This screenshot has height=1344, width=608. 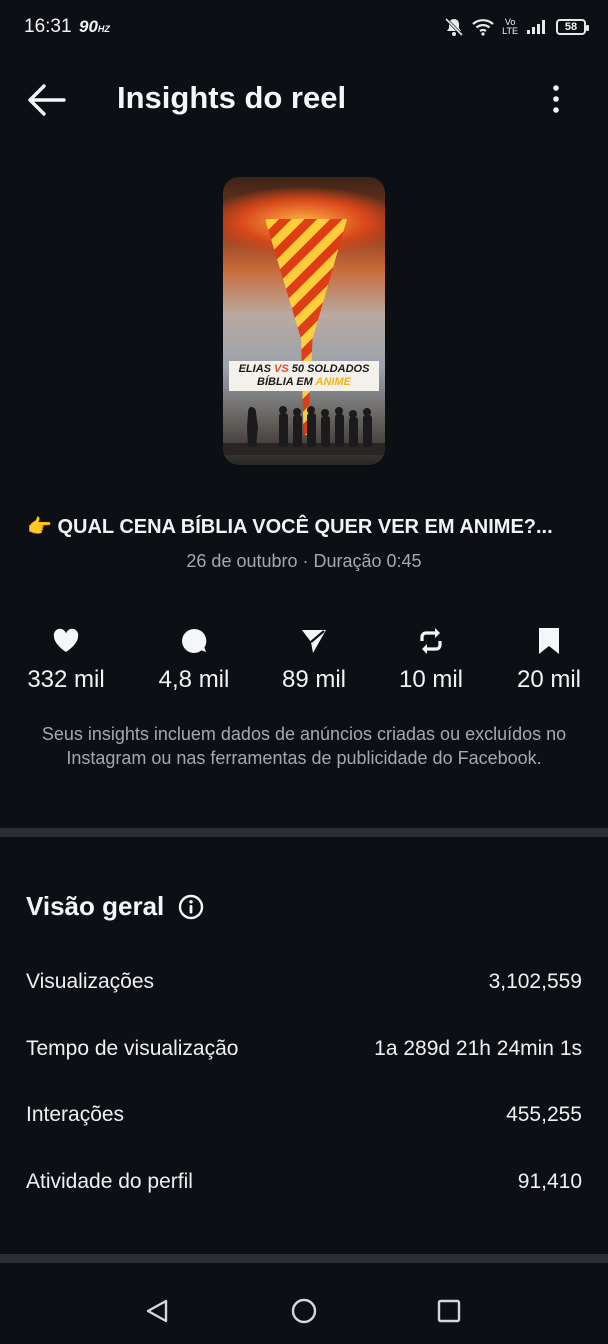 What do you see at coordinates (191, 907) in the screenshot?
I see `info-icon` at bounding box center [191, 907].